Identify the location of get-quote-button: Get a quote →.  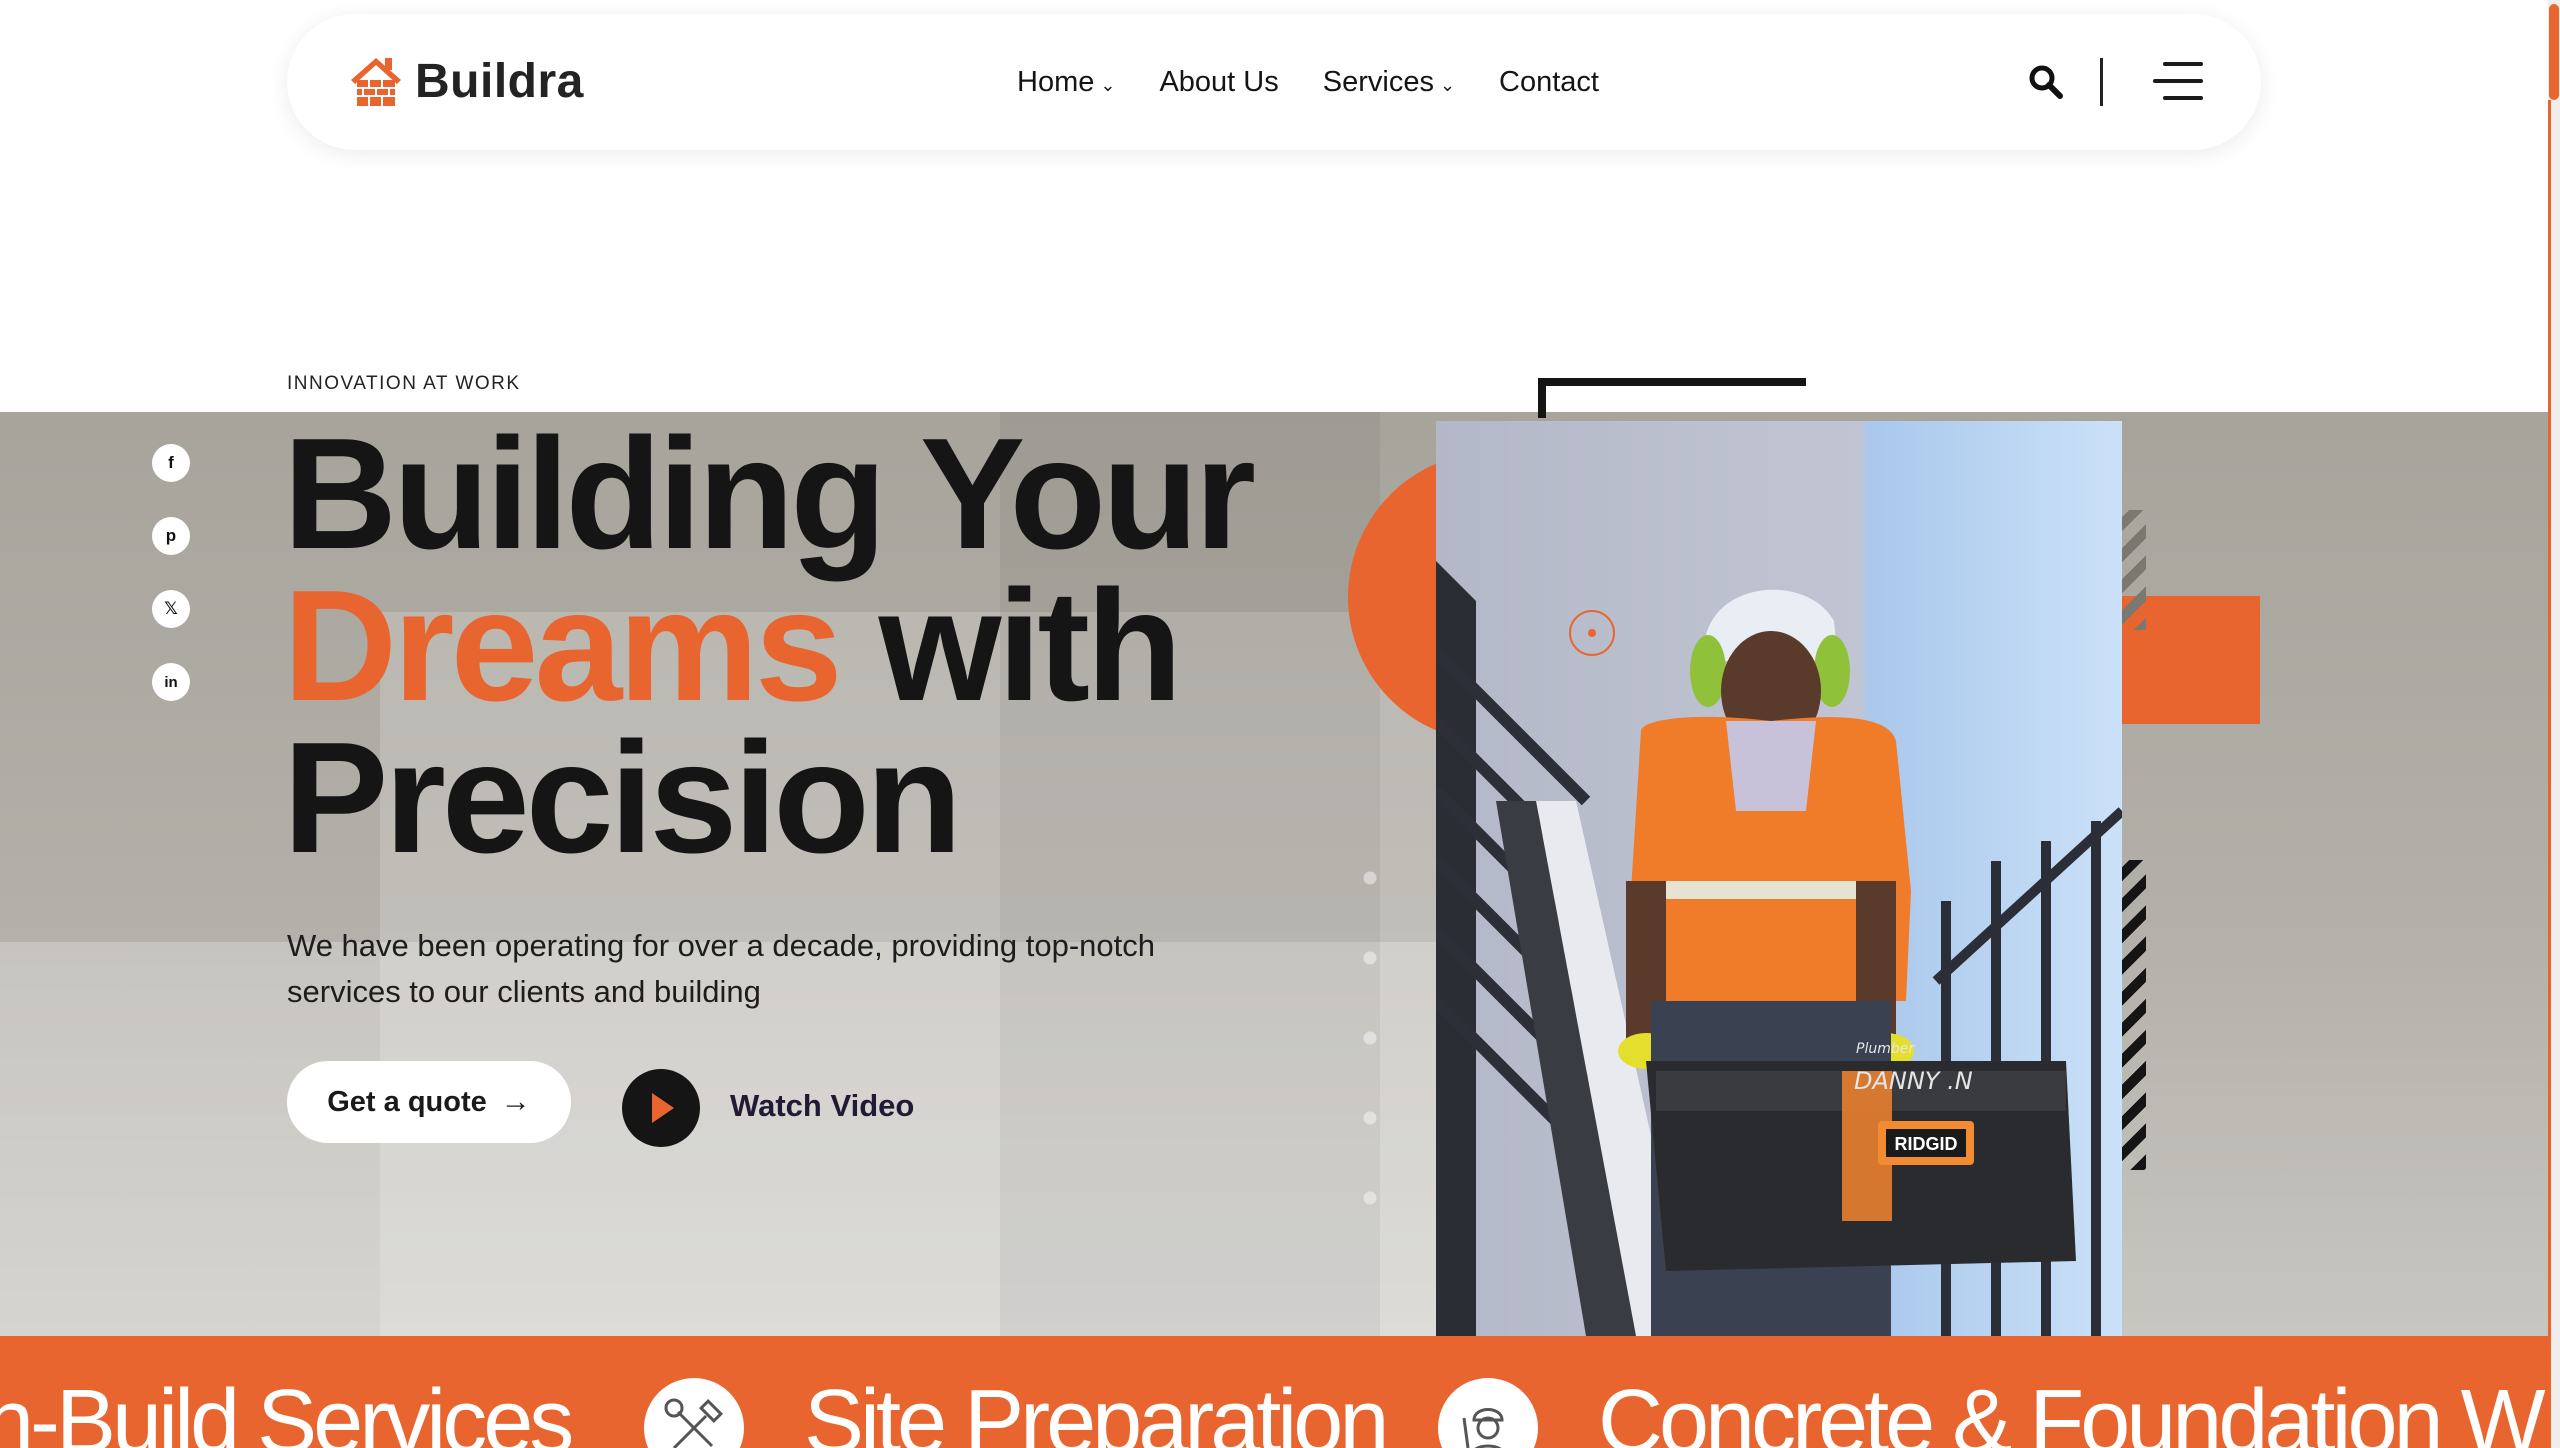
(429, 1102).